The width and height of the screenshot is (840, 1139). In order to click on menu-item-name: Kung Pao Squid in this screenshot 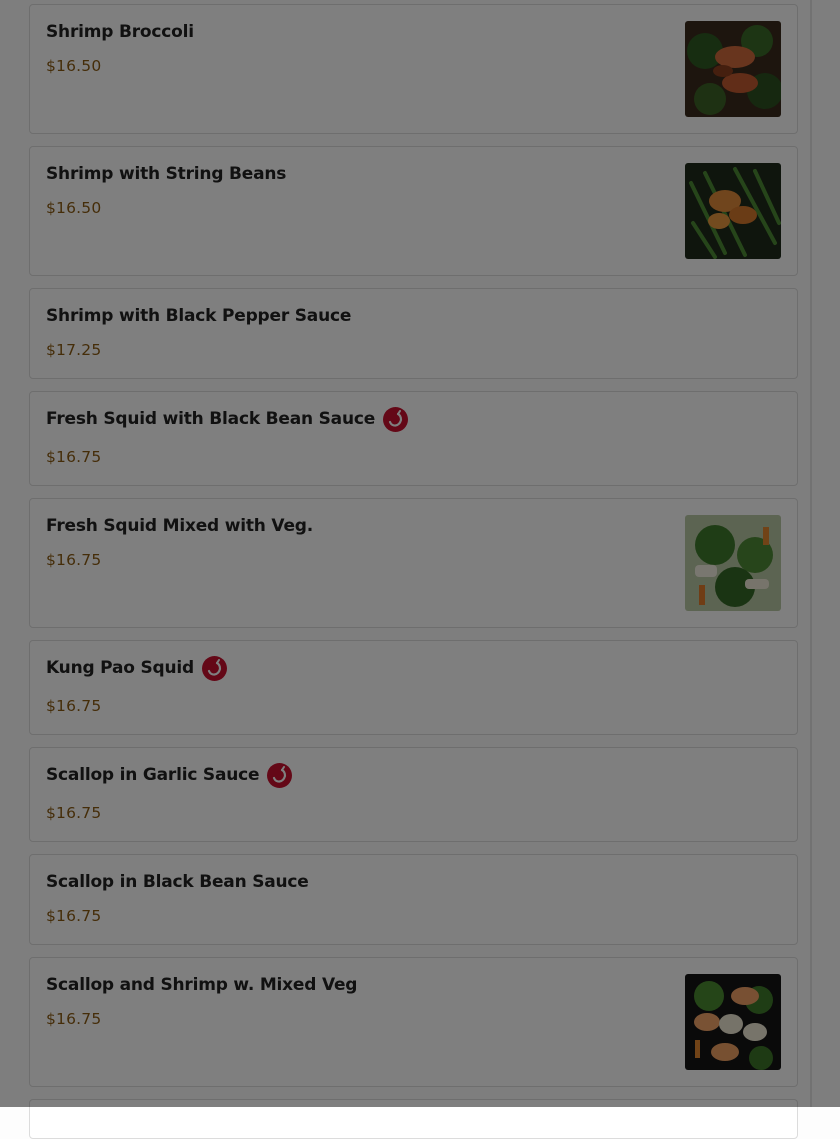, I will do `click(120, 668)`.